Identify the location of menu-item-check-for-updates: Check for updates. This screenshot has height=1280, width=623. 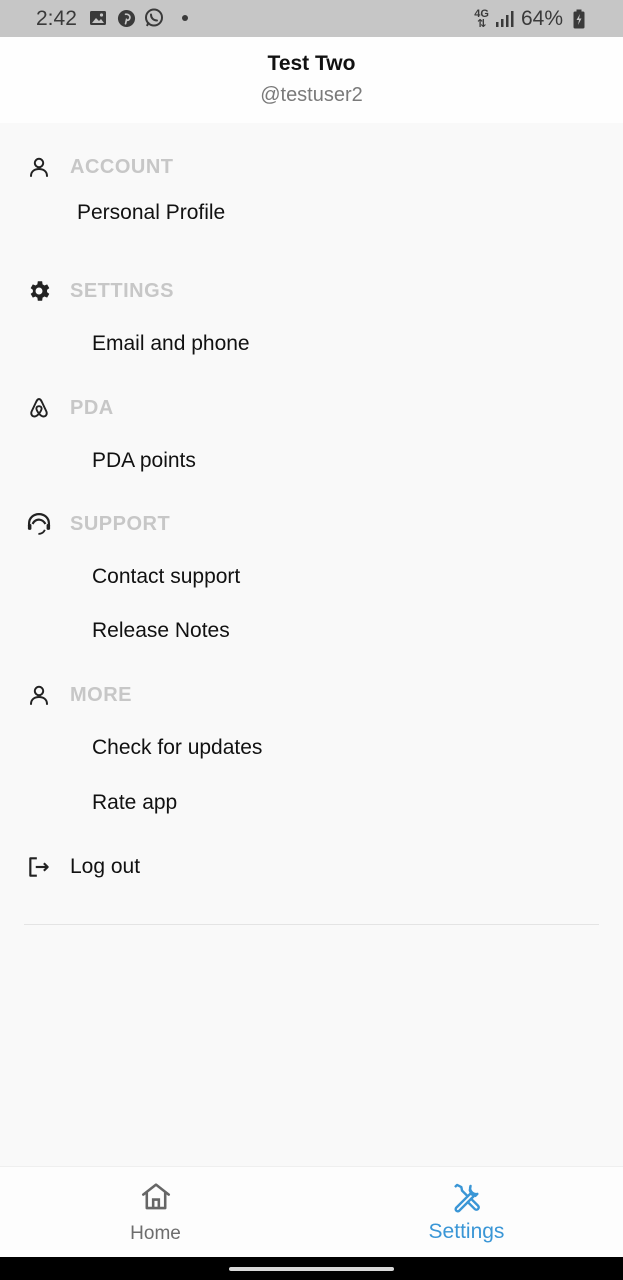
(177, 748).